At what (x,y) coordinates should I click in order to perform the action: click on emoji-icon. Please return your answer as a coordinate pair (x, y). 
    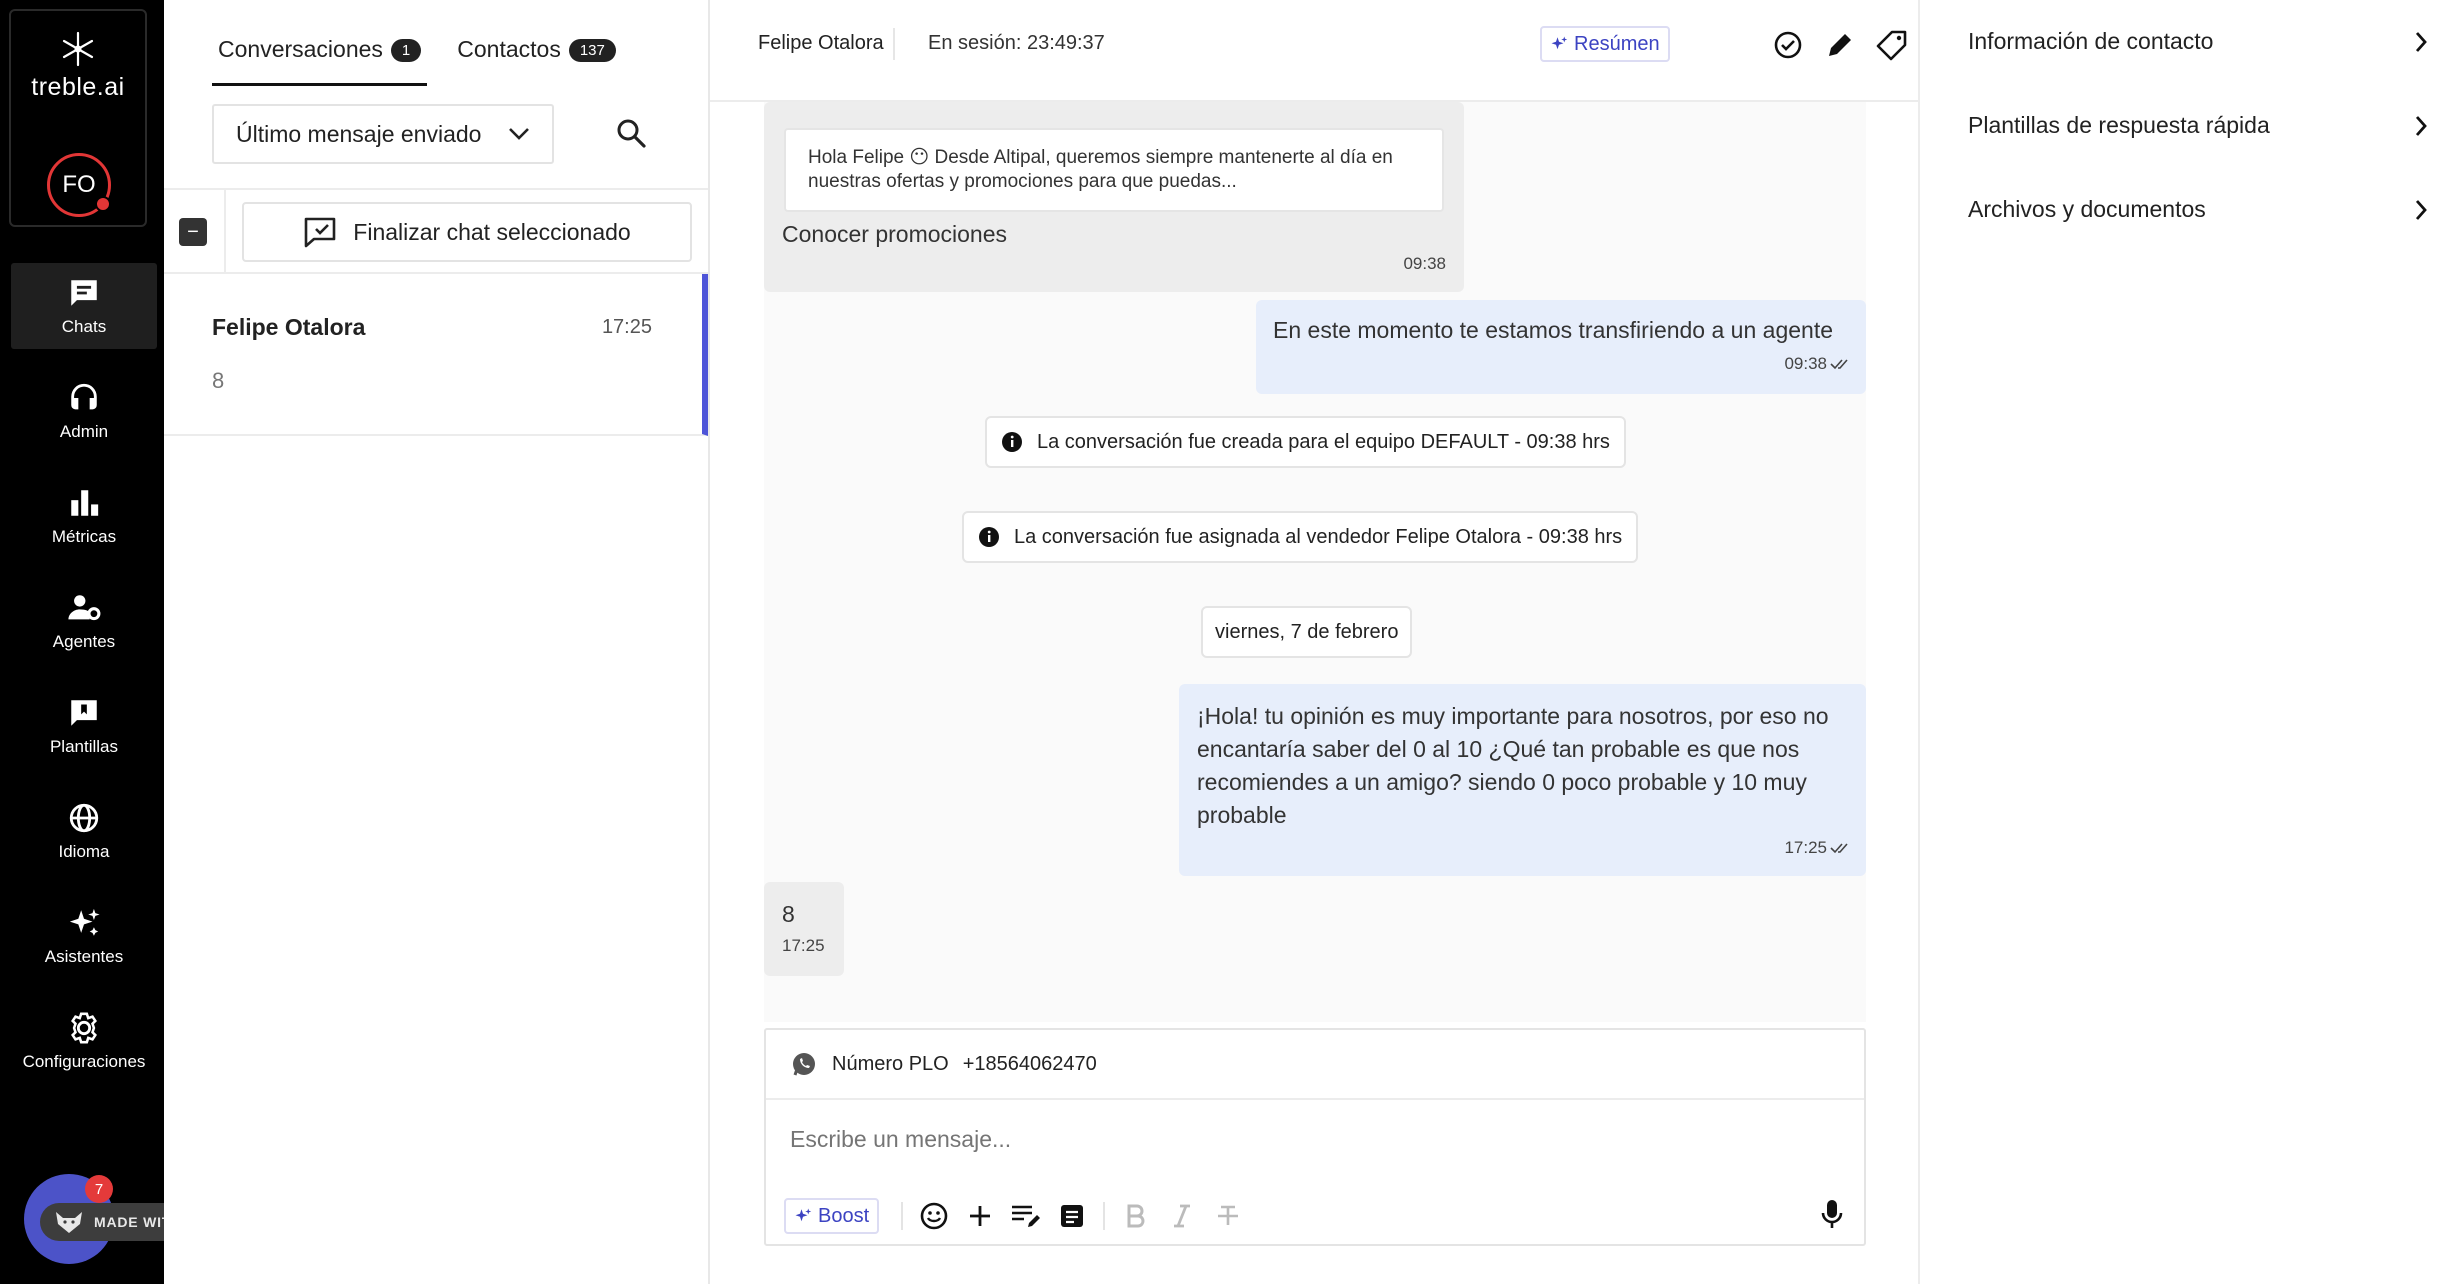
    Looking at the image, I should click on (934, 1216).